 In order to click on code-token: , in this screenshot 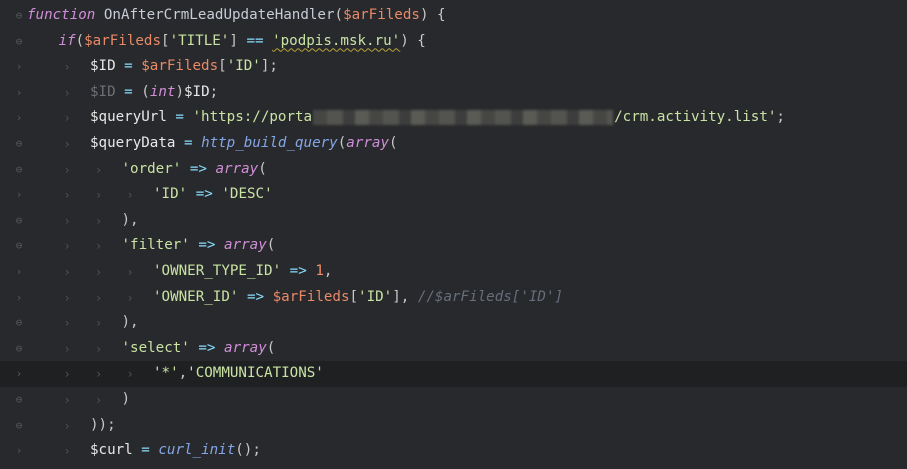, I will do `click(183, 373)`.